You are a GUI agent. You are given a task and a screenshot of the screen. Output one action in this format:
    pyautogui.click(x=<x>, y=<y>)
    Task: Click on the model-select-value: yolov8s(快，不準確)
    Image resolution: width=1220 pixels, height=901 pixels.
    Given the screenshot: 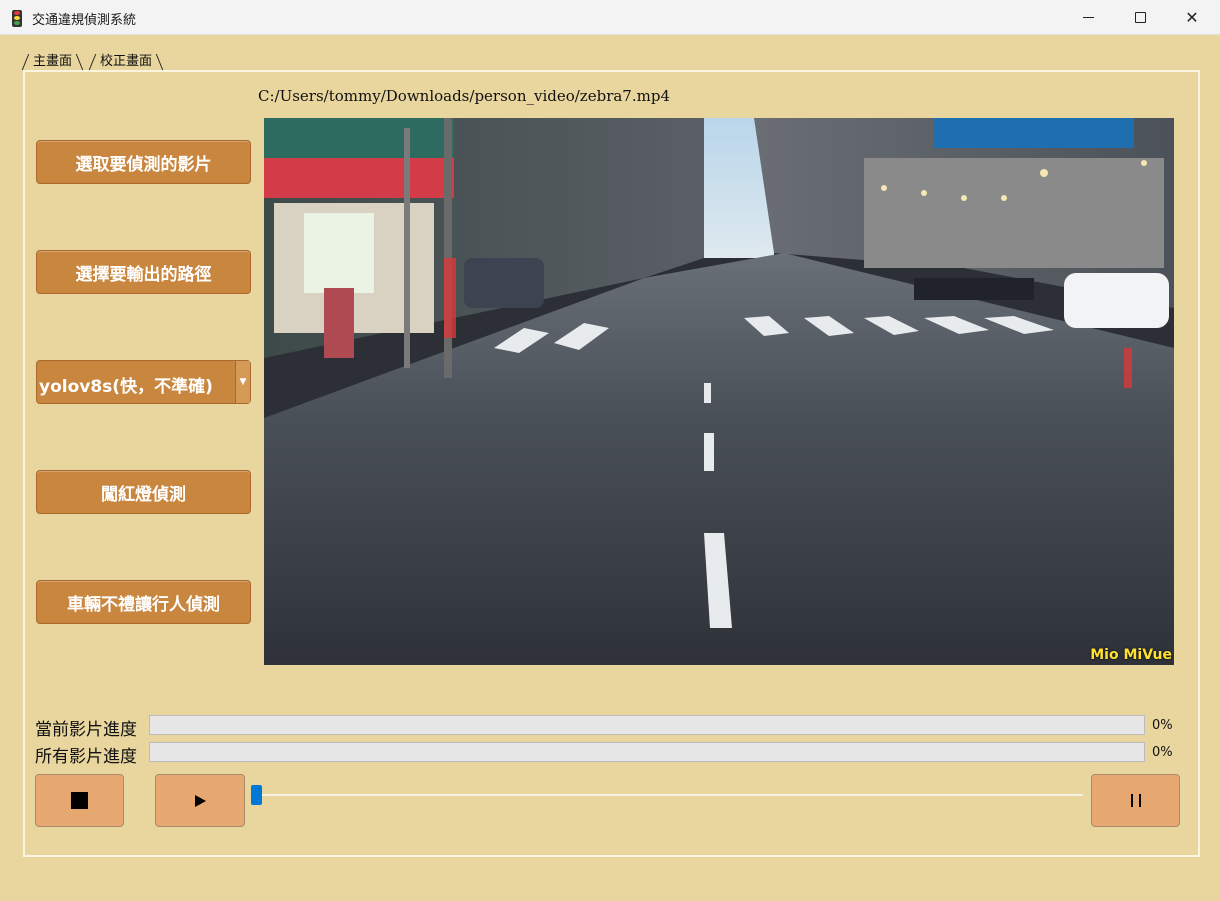 What is the action you would take?
    pyautogui.click(x=126, y=387)
    